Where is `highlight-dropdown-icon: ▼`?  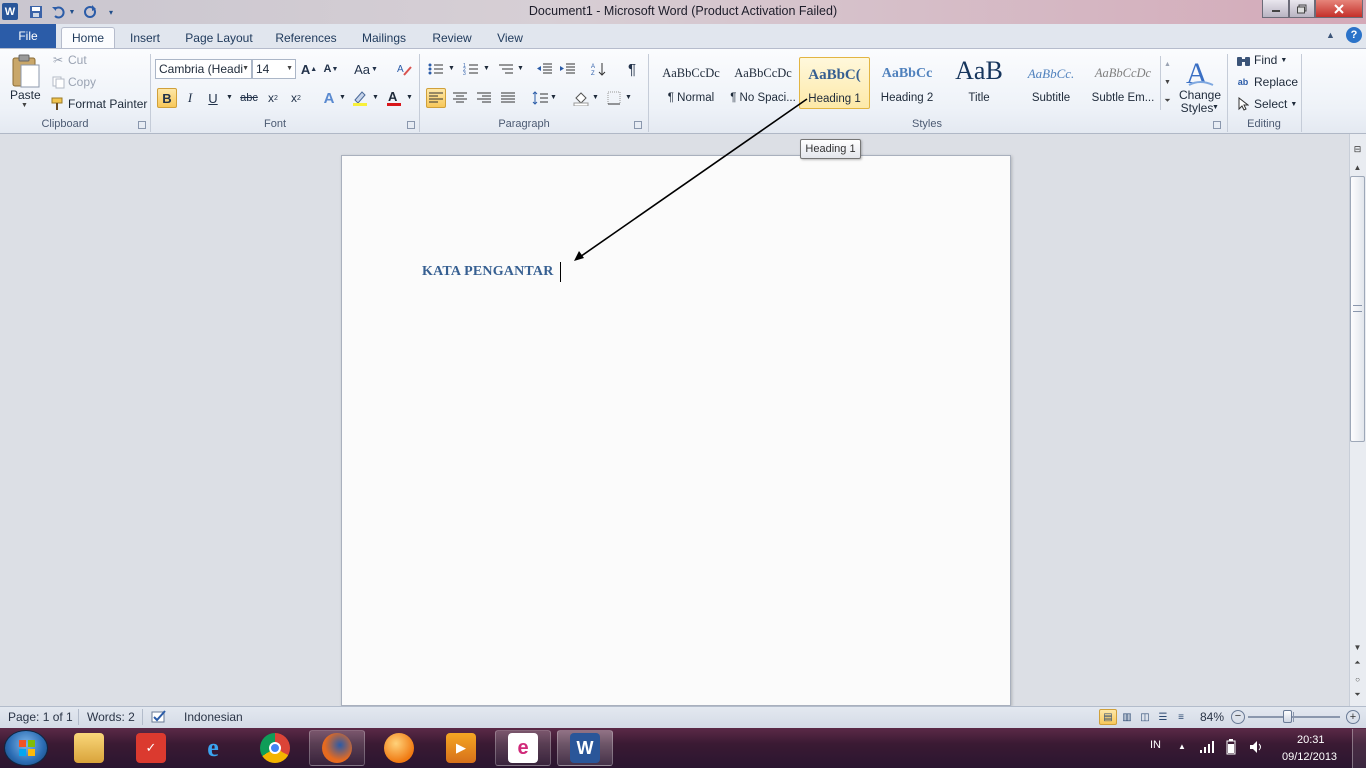 highlight-dropdown-icon: ▼ is located at coordinates (375, 97).